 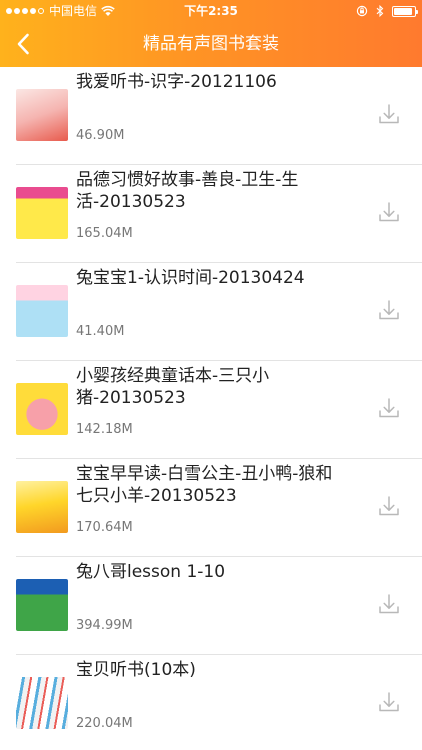 I want to click on list-item: 兔八哥lesson 1-10 394.99M, so click(x=211, y=606).